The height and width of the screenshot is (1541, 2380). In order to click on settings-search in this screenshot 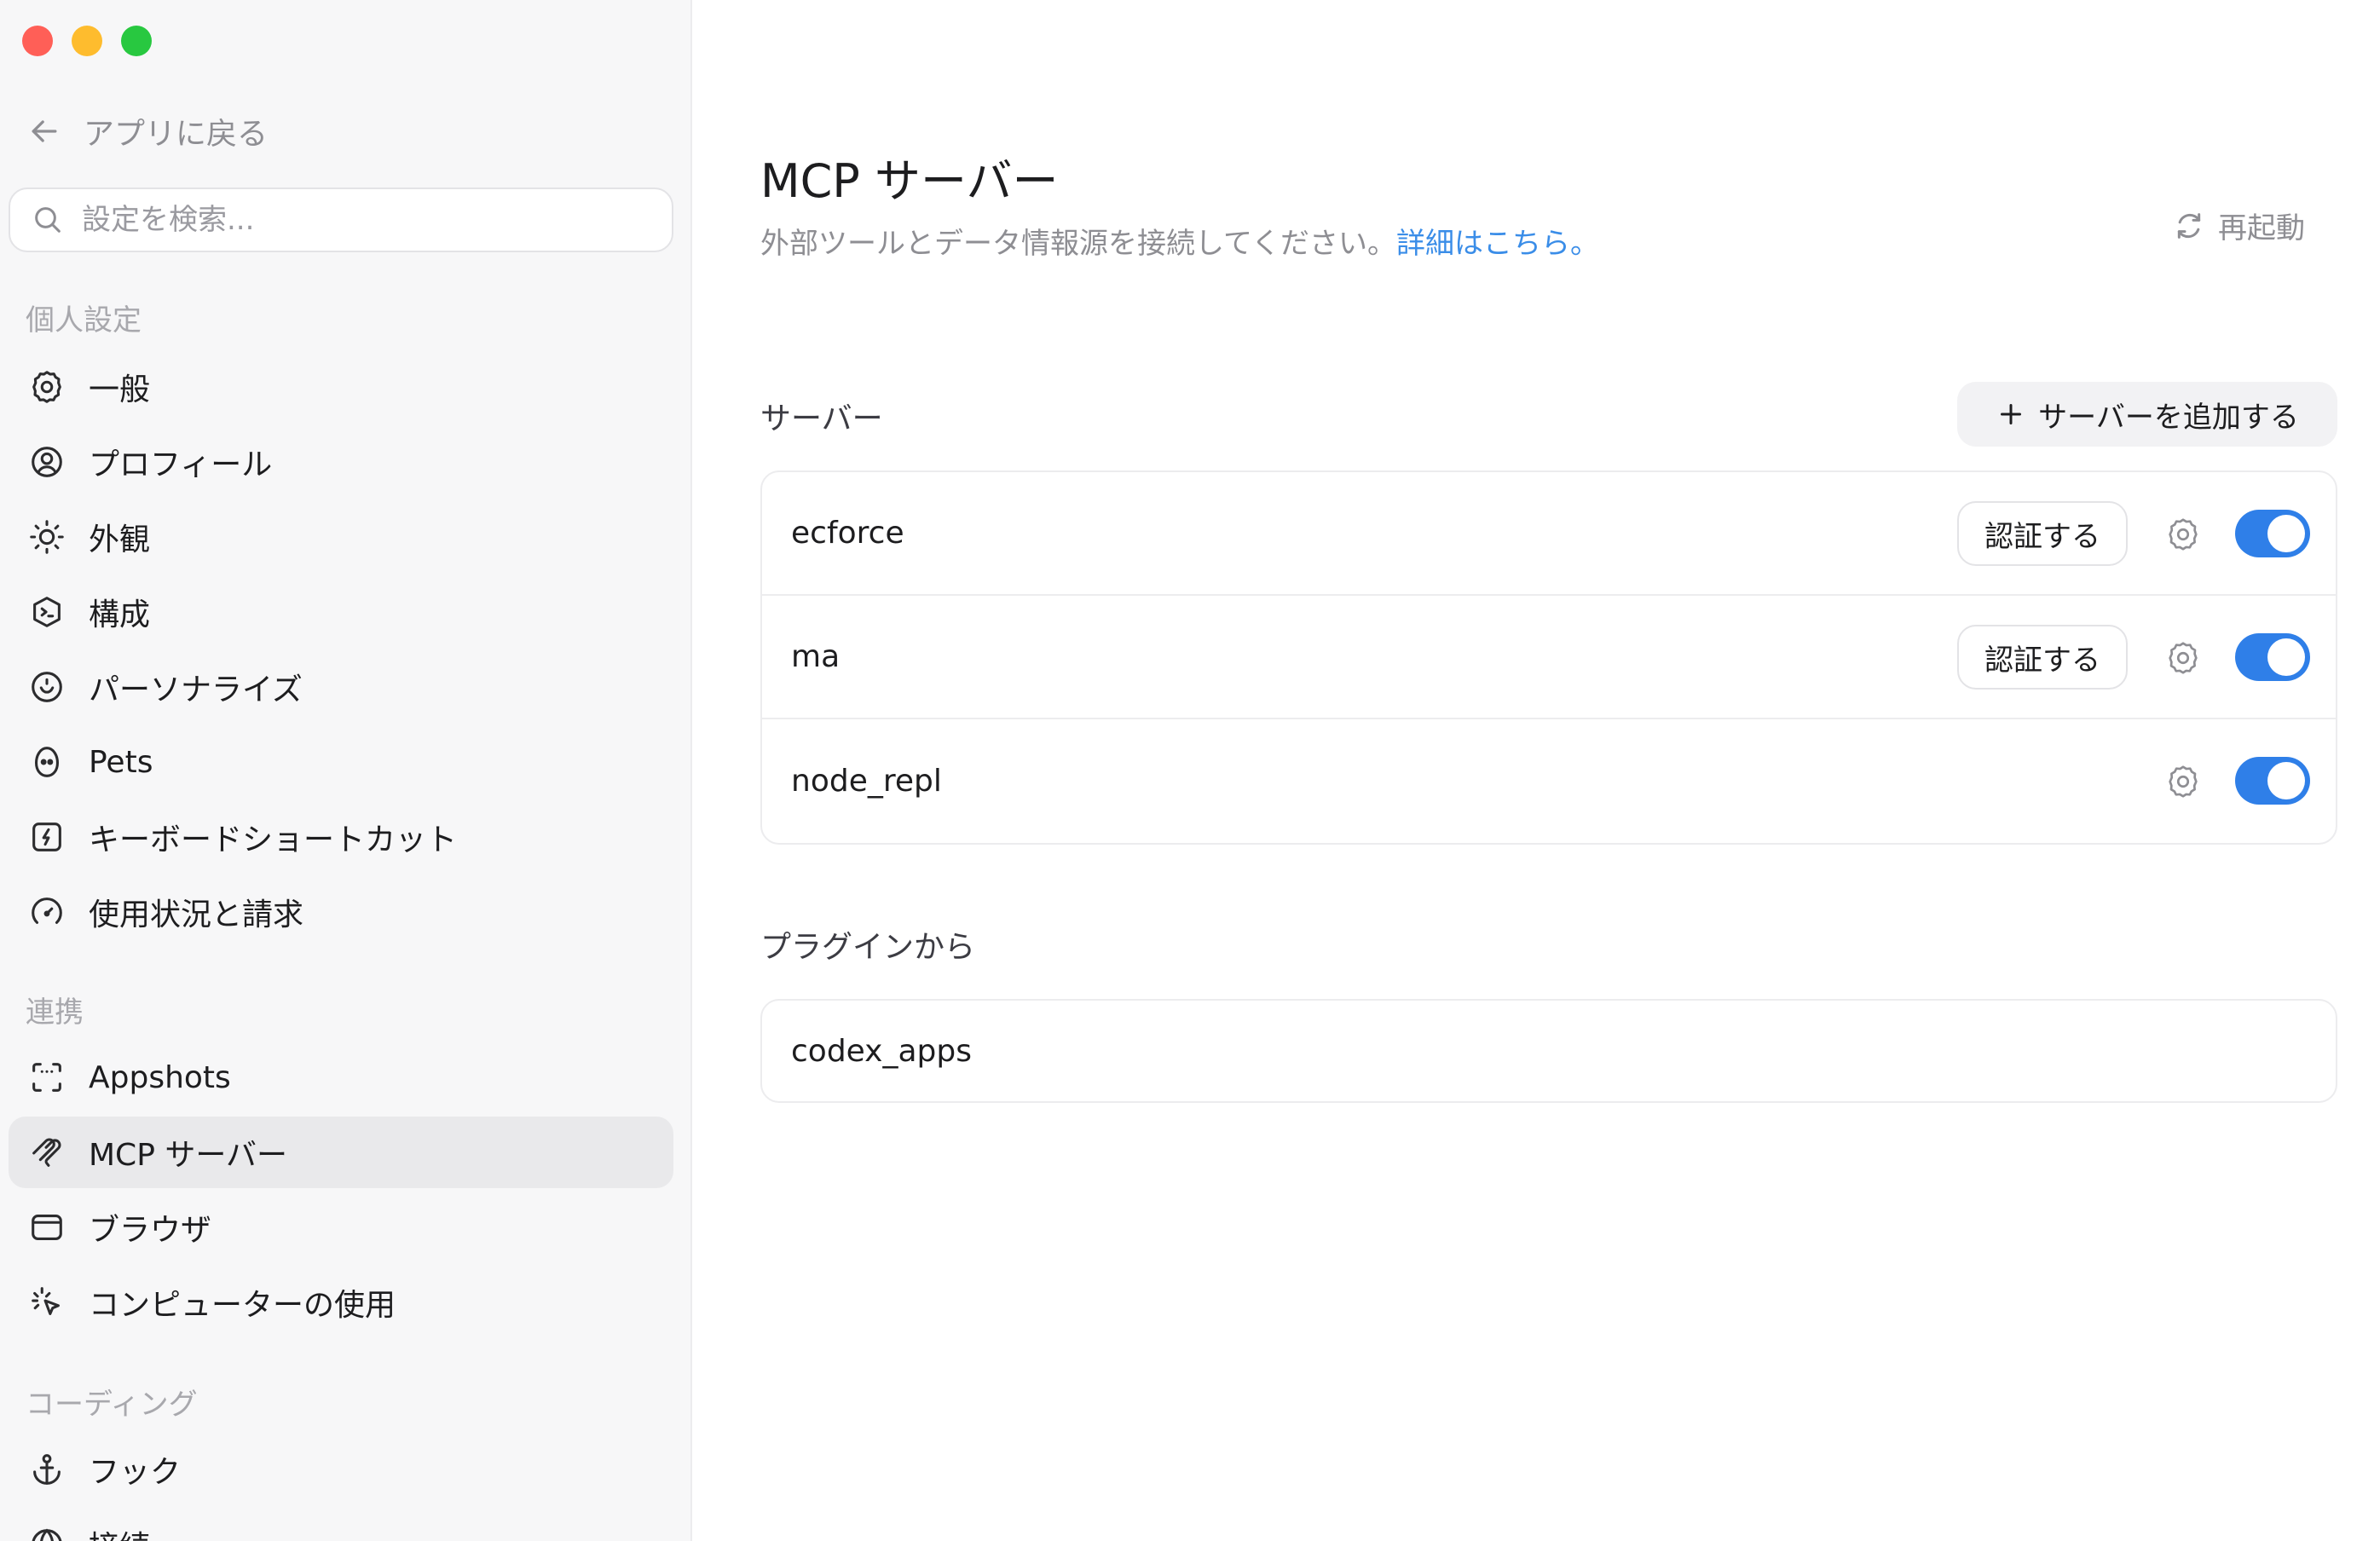, I will do `click(341, 220)`.